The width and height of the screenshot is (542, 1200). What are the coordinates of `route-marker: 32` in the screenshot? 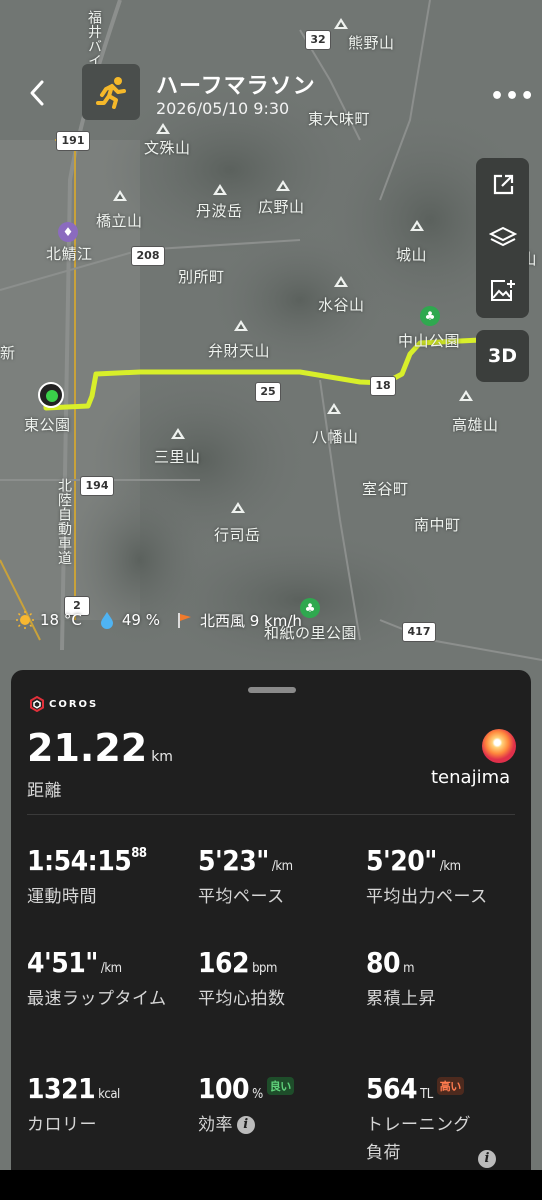 It's located at (318, 40).